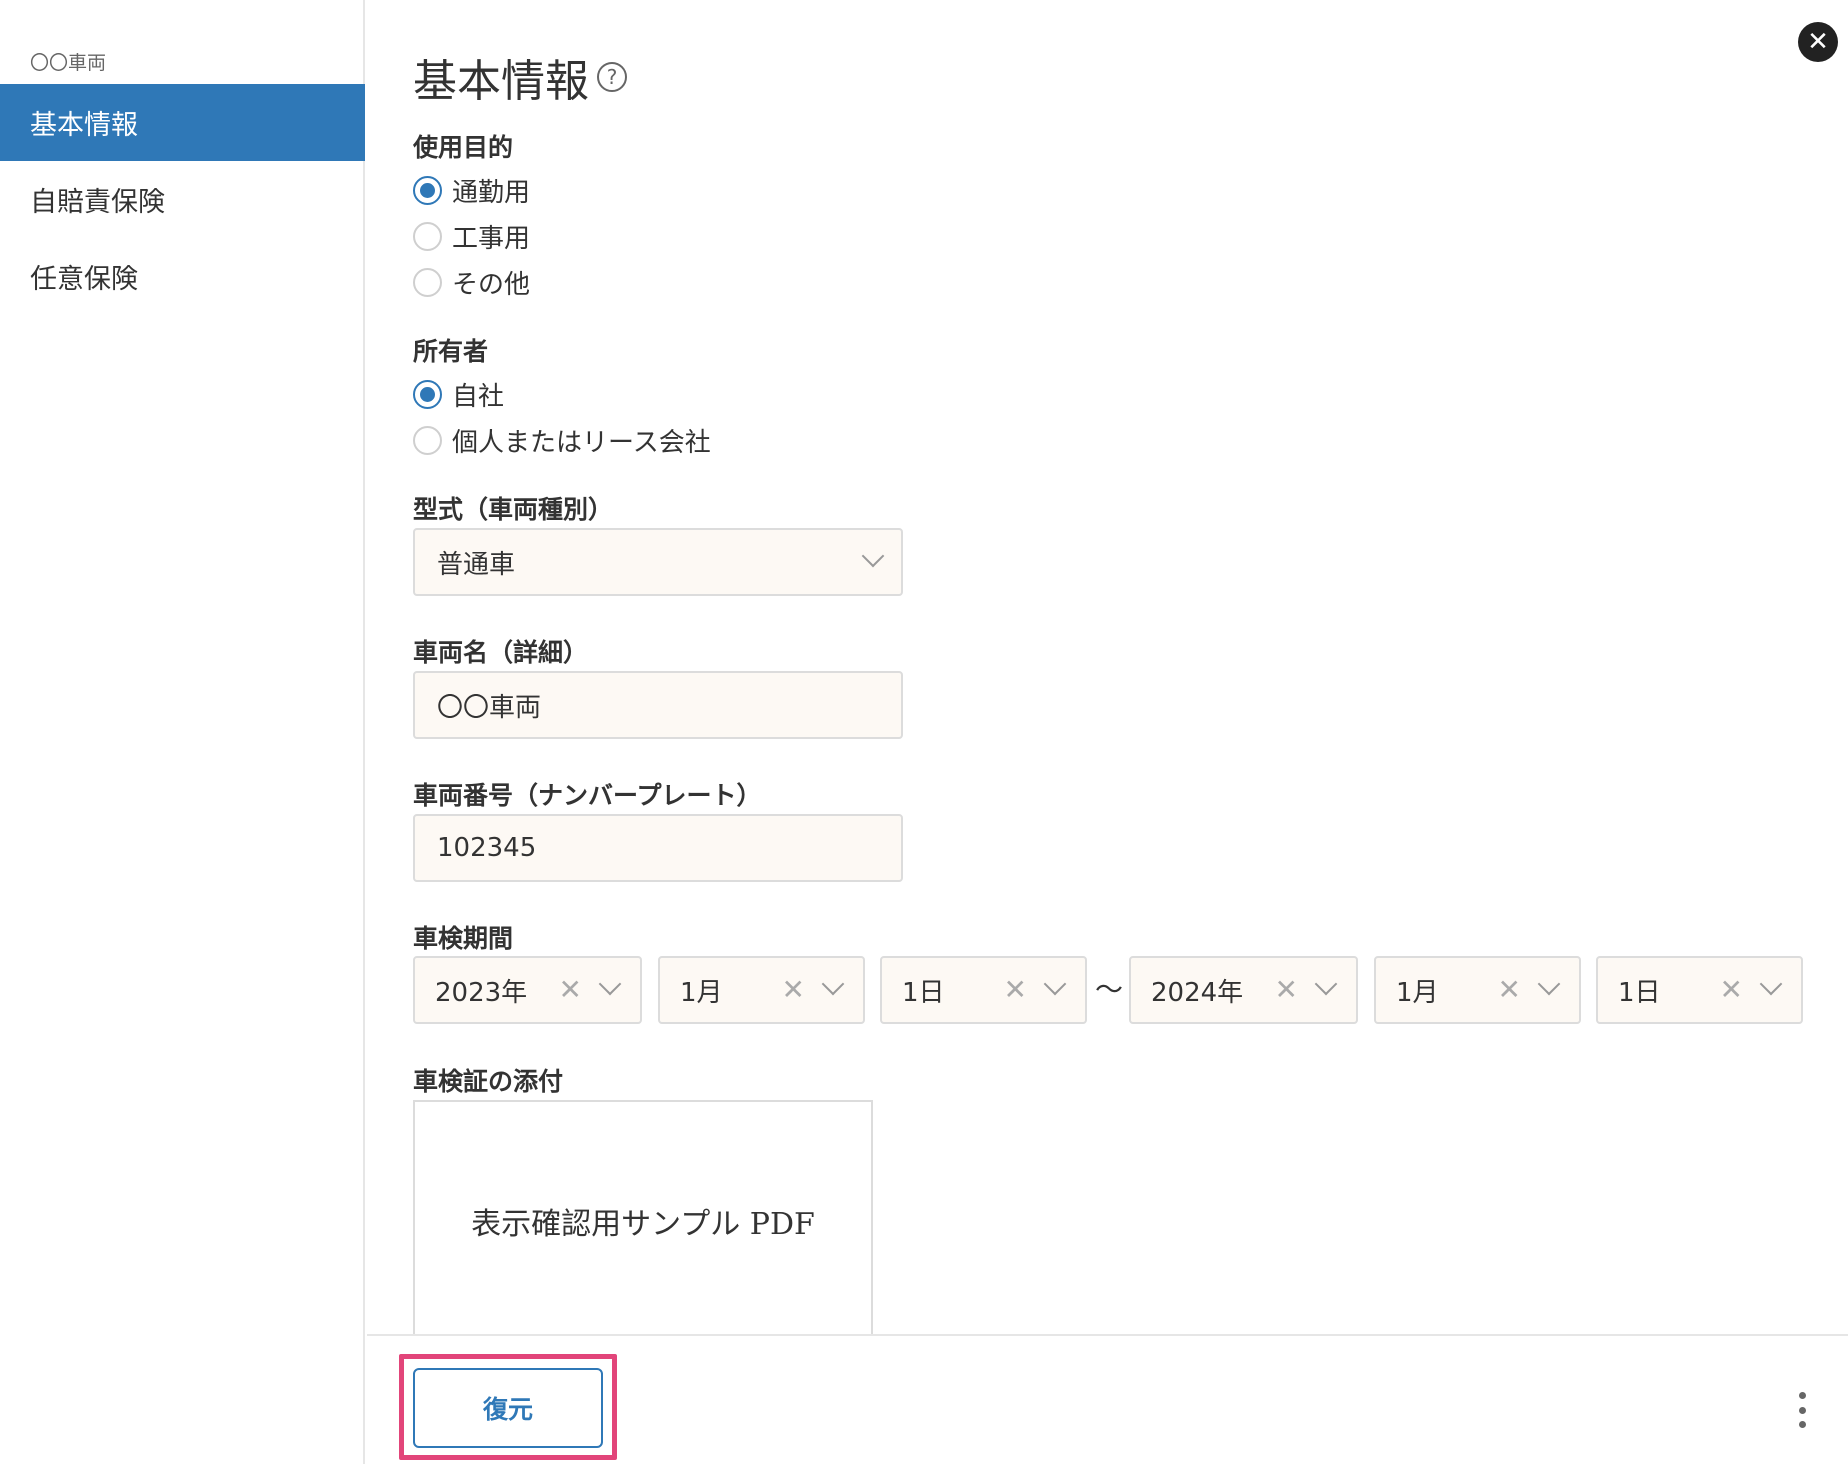  I want to click on start-day-value: 1日, so click(923, 992).